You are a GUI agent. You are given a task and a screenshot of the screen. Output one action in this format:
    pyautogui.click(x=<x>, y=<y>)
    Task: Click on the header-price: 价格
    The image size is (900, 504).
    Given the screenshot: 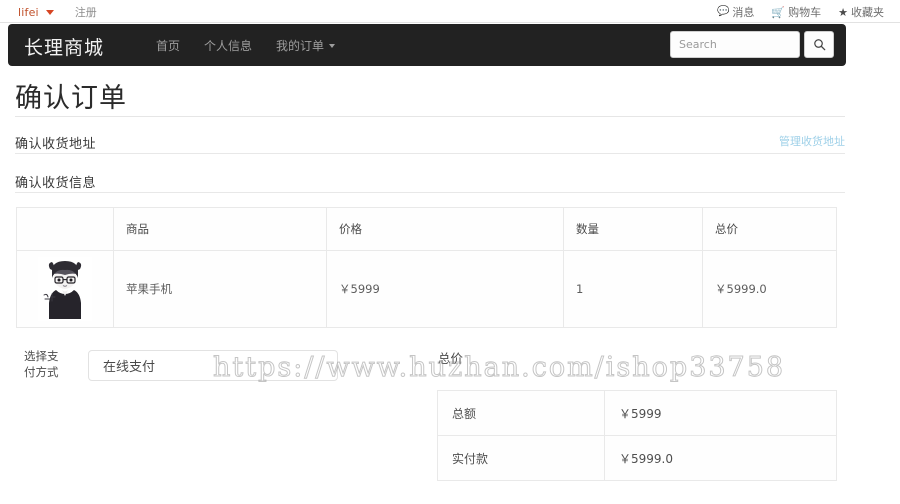 What is the action you would take?
    pyautogui.click(x=445, y=229)
    